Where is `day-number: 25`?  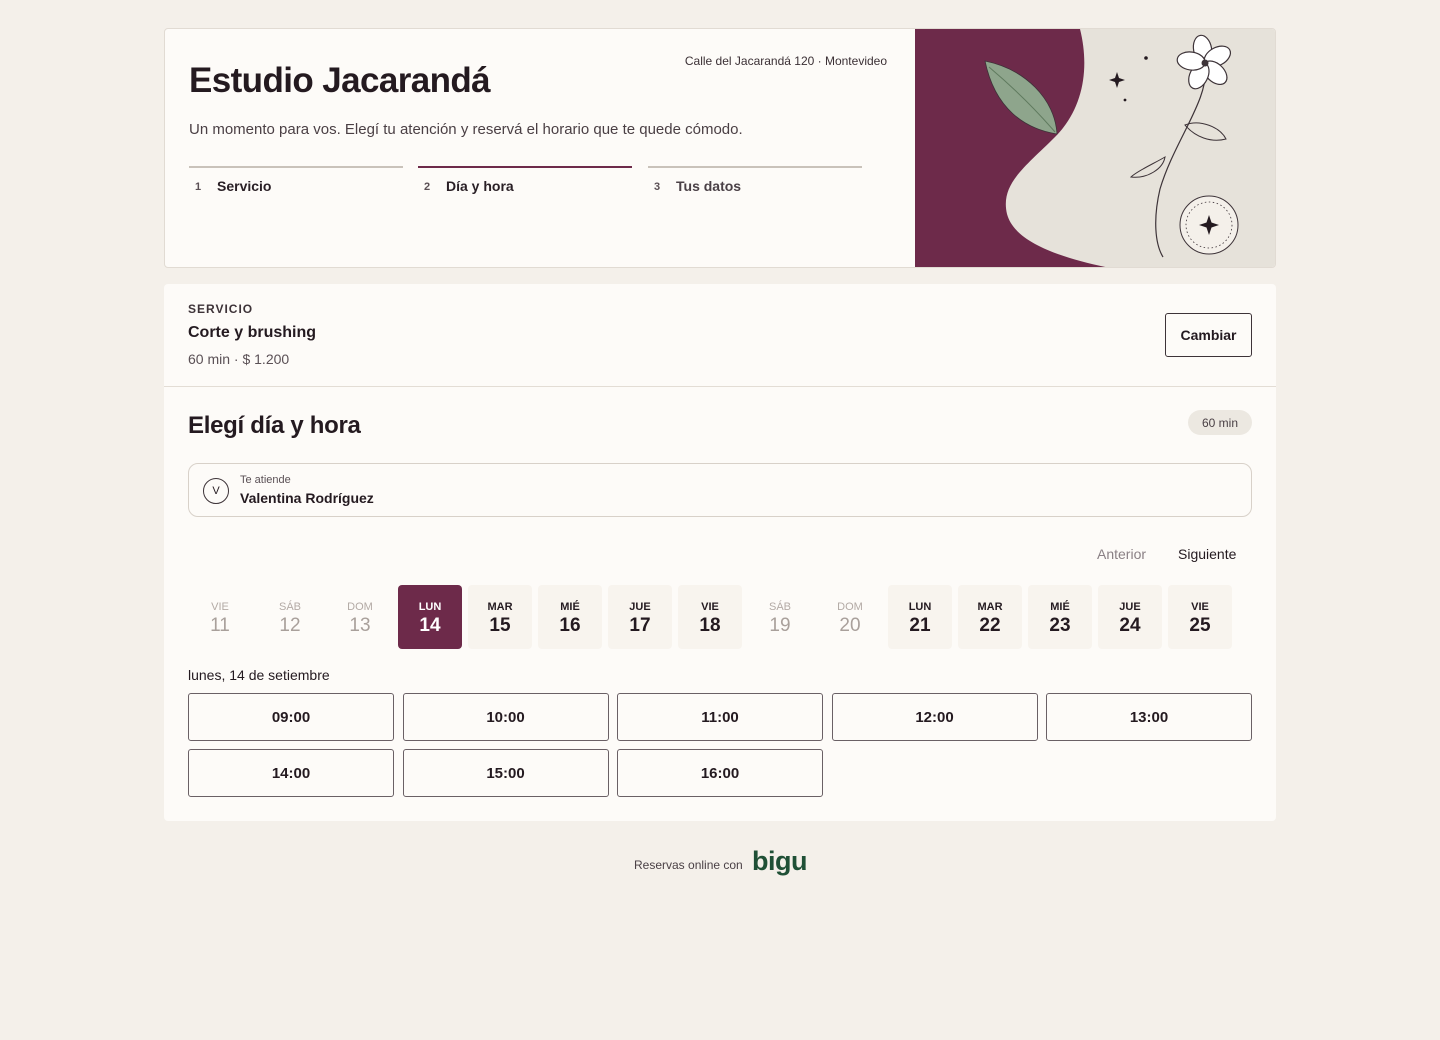
day-number: 25 is located at coordinates (1200, 625).